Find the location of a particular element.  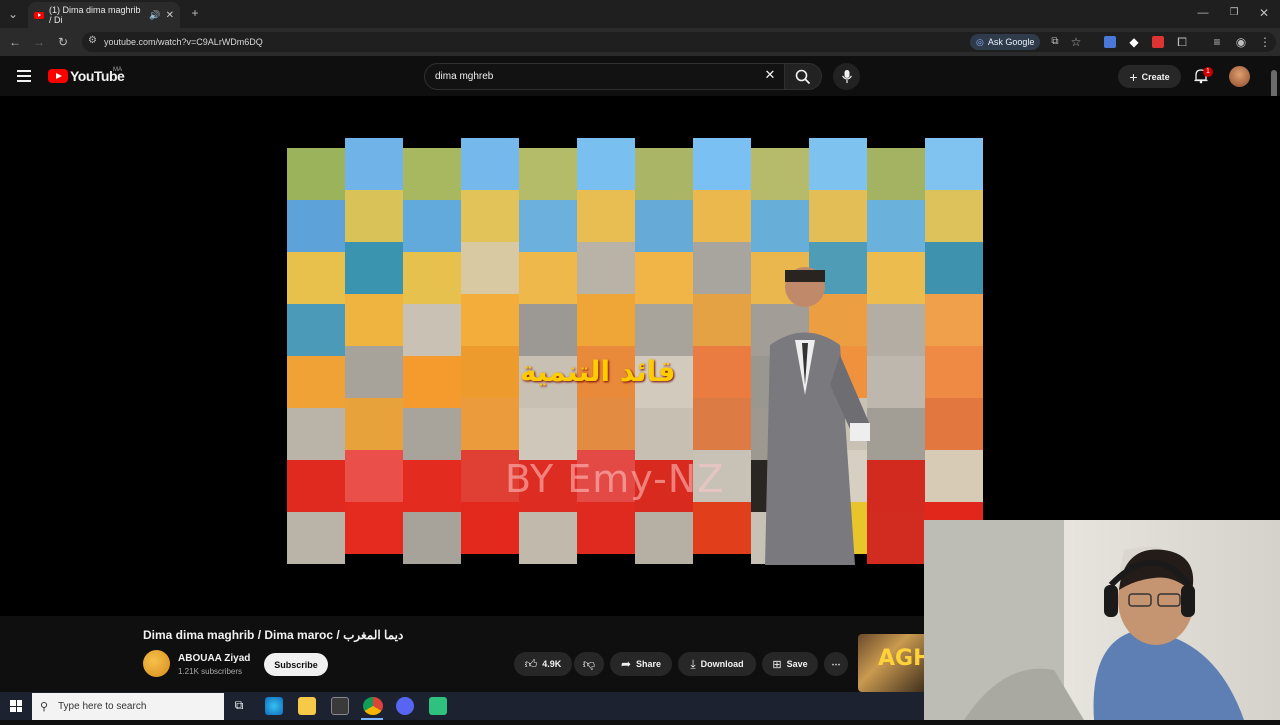

windows-start-icon is located at coordinates (16, 706).